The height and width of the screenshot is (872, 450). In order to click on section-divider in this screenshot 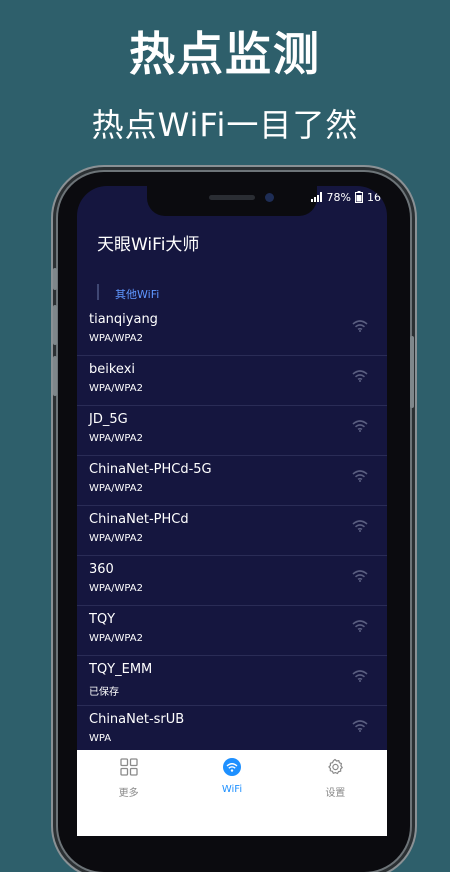, I will do `click(98, 292)`.